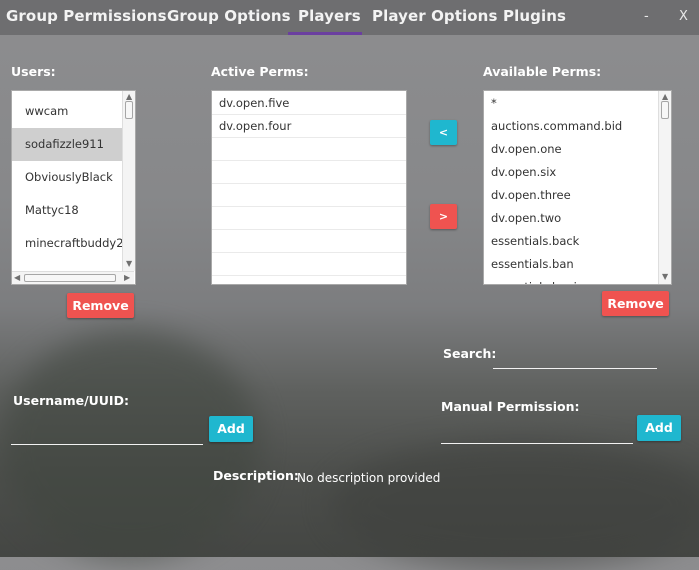 This screenshot has height=570, width=699. What do you see at coordinates (434, 16) in the screenshot?
I see `tab-player-options: Player Options` at bounding box center [434, 16].